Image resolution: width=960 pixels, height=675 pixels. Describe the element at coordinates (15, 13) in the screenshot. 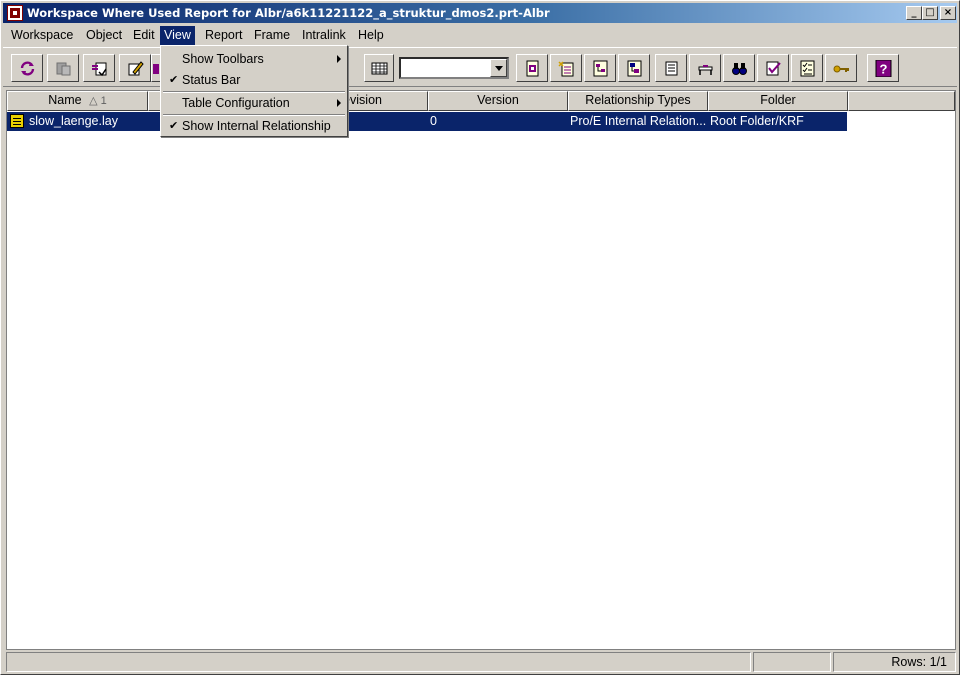

I see `app-icon` at that location.